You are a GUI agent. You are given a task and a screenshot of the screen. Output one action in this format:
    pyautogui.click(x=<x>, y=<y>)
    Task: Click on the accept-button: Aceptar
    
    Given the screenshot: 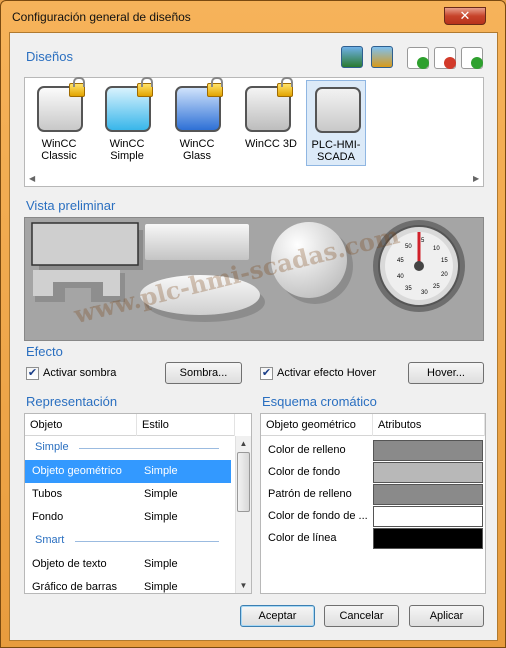 What is the action you would take?
    pyautogui.click(x=277, y=616)
    